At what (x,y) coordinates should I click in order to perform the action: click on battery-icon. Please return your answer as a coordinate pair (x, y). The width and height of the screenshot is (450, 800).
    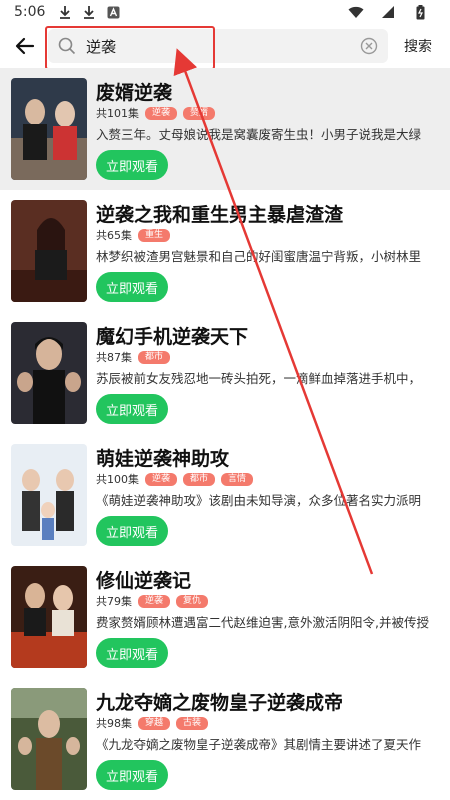
    Looking at the image, I should click on (420, 12).